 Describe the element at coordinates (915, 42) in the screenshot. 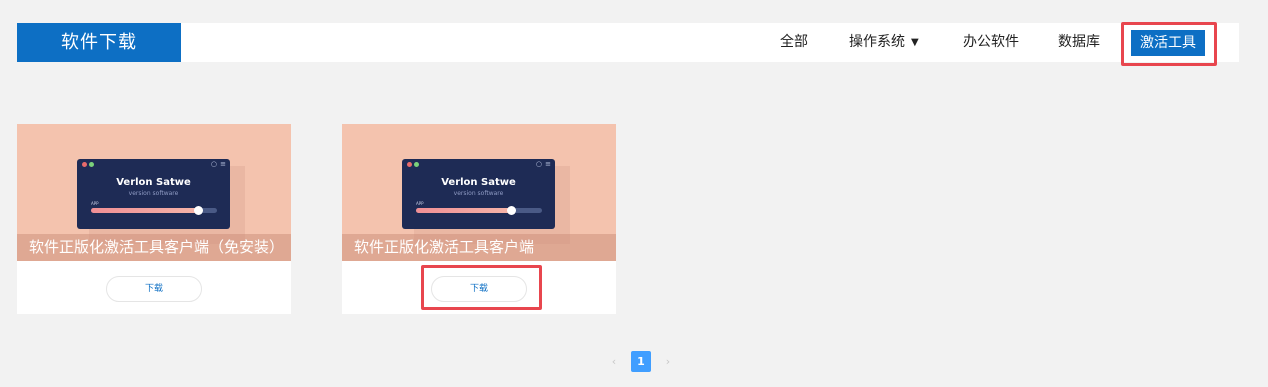

I see `caret-down-icon: ▼` at that location.